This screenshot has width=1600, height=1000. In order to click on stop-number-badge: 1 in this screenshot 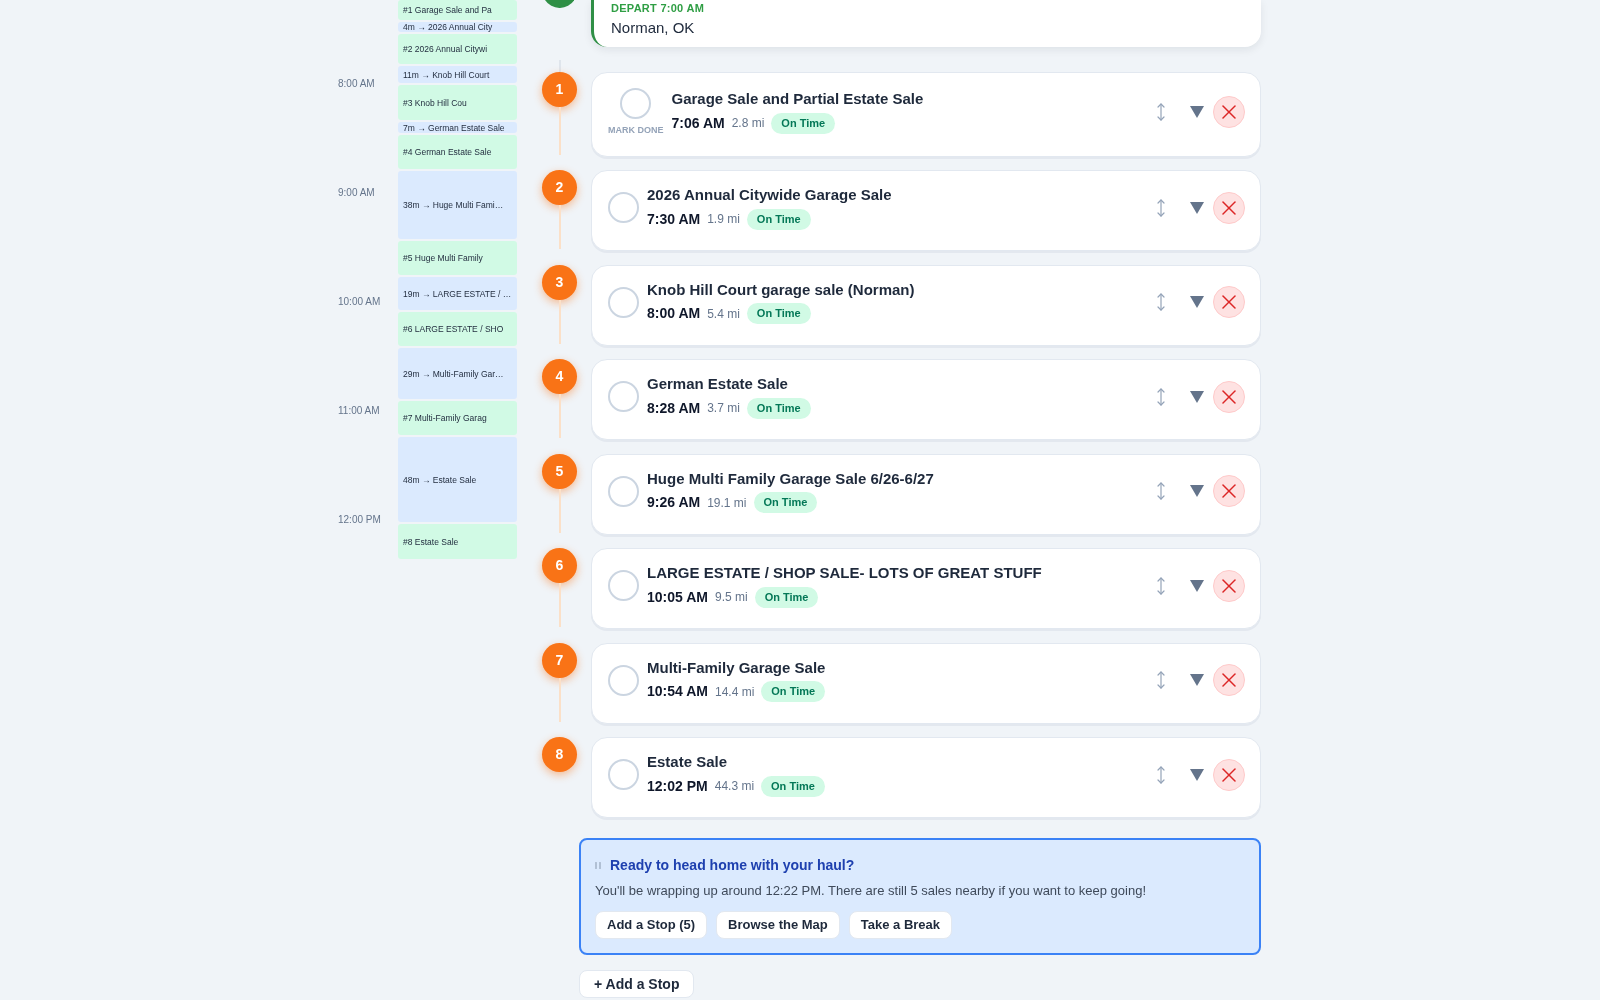, I will do `click(559, 89)`.